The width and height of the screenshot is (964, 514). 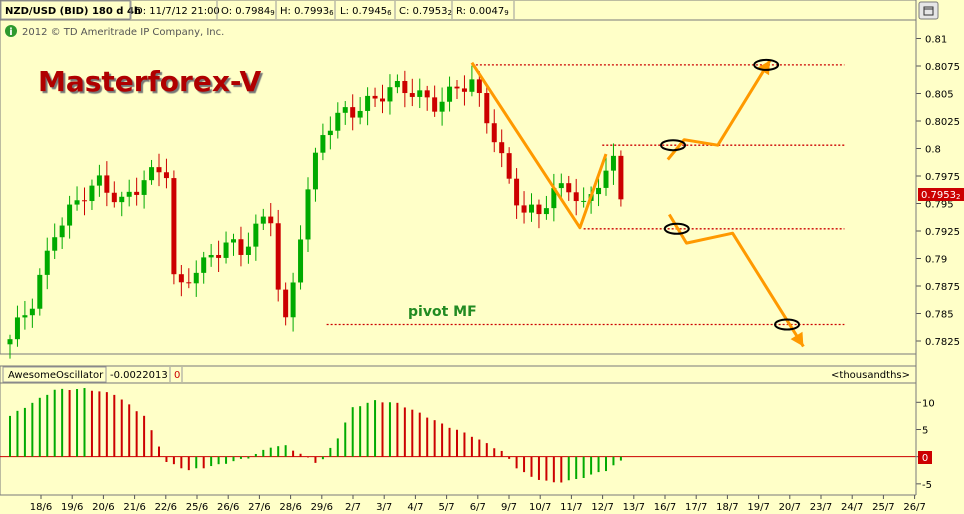 I want to click on oscillator-name: AwesomeOscillator, so click(x=56, y=375).